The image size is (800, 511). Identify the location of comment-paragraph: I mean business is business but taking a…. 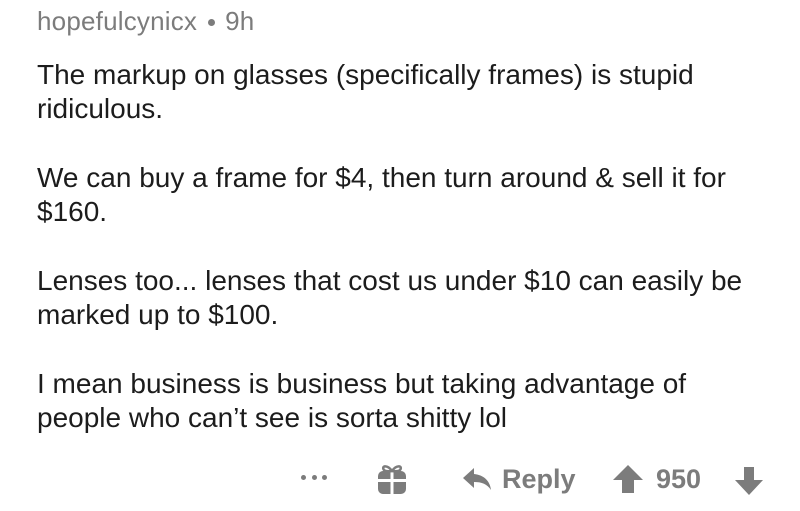
(362, 400).